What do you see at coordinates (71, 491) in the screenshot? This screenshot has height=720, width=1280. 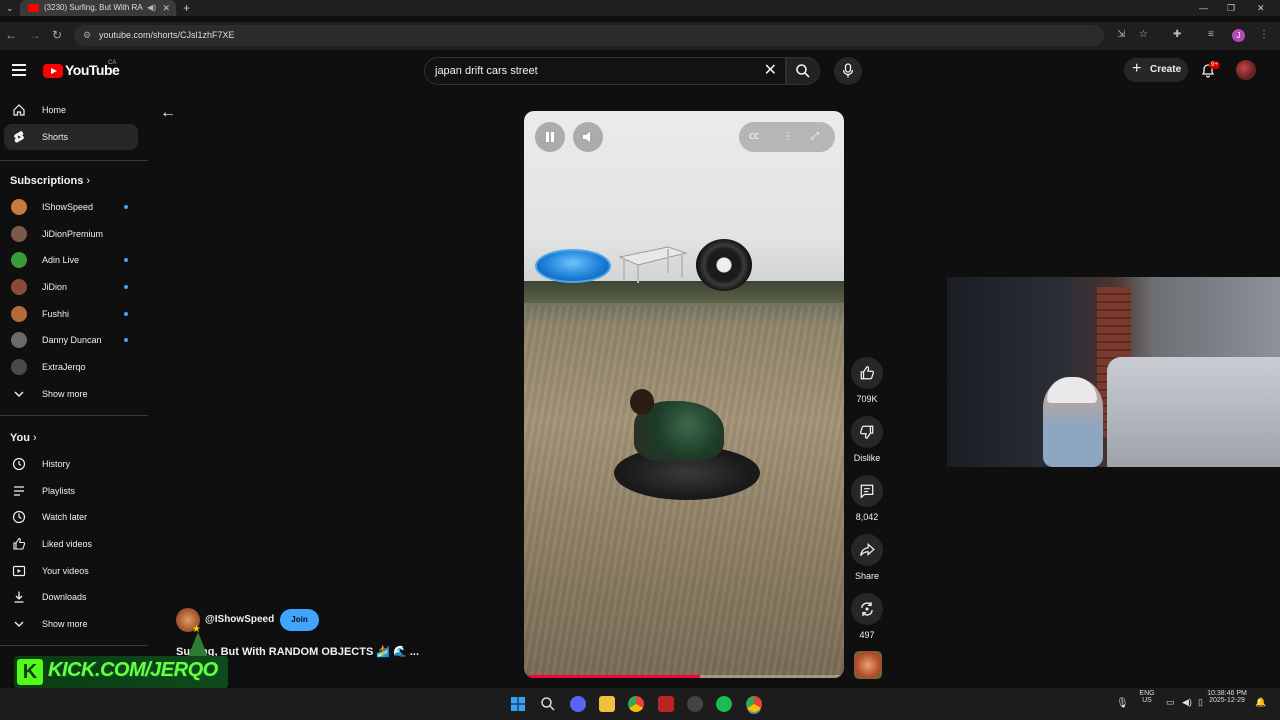 I see `sidebar-item-playlists: Playlists` at bounding box center [71, 491].